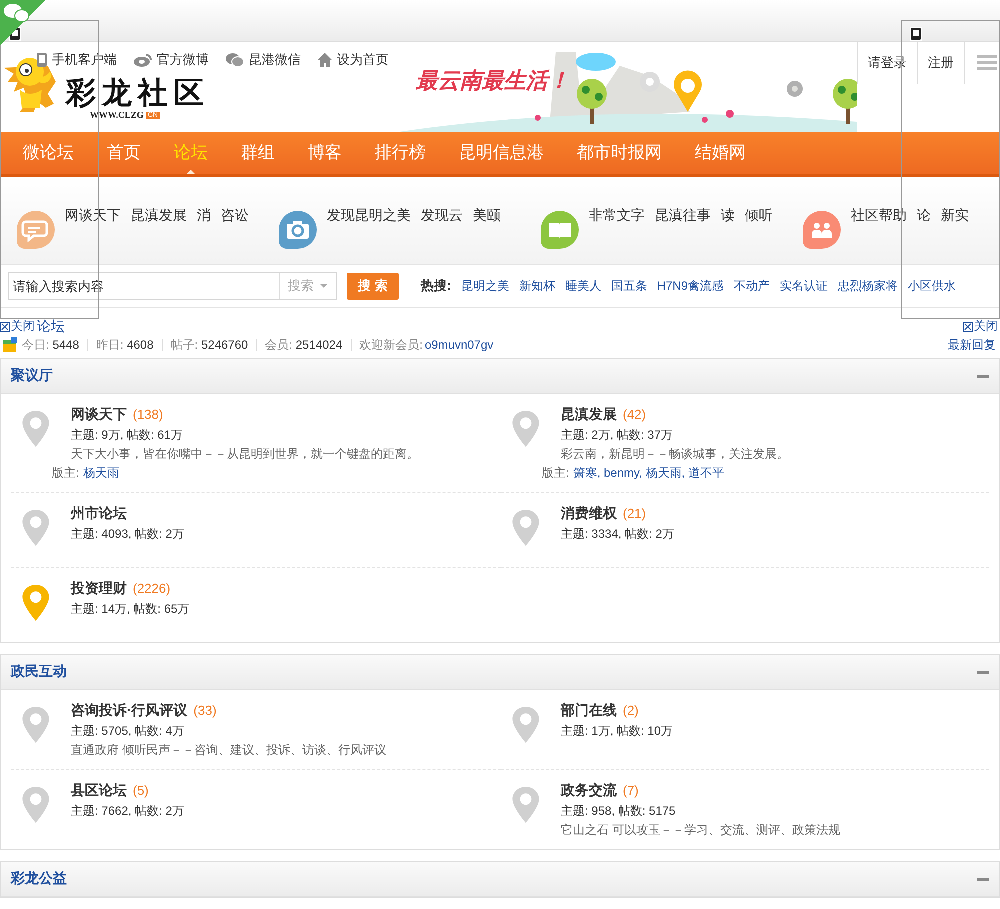 This screenshot has height=909, width=1000. Describe the element at coordinates (589, 513) in the screenshot. I see `forum-title-link: 消费维权` at that location.